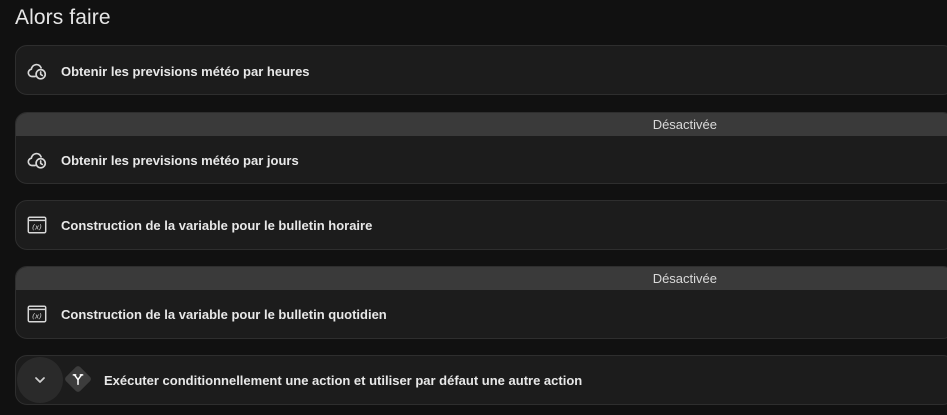 The width and height of the screenshot is (947, 415). I want to click on action-label: Obtenir les previsions météo par heures, so click(185, 71).